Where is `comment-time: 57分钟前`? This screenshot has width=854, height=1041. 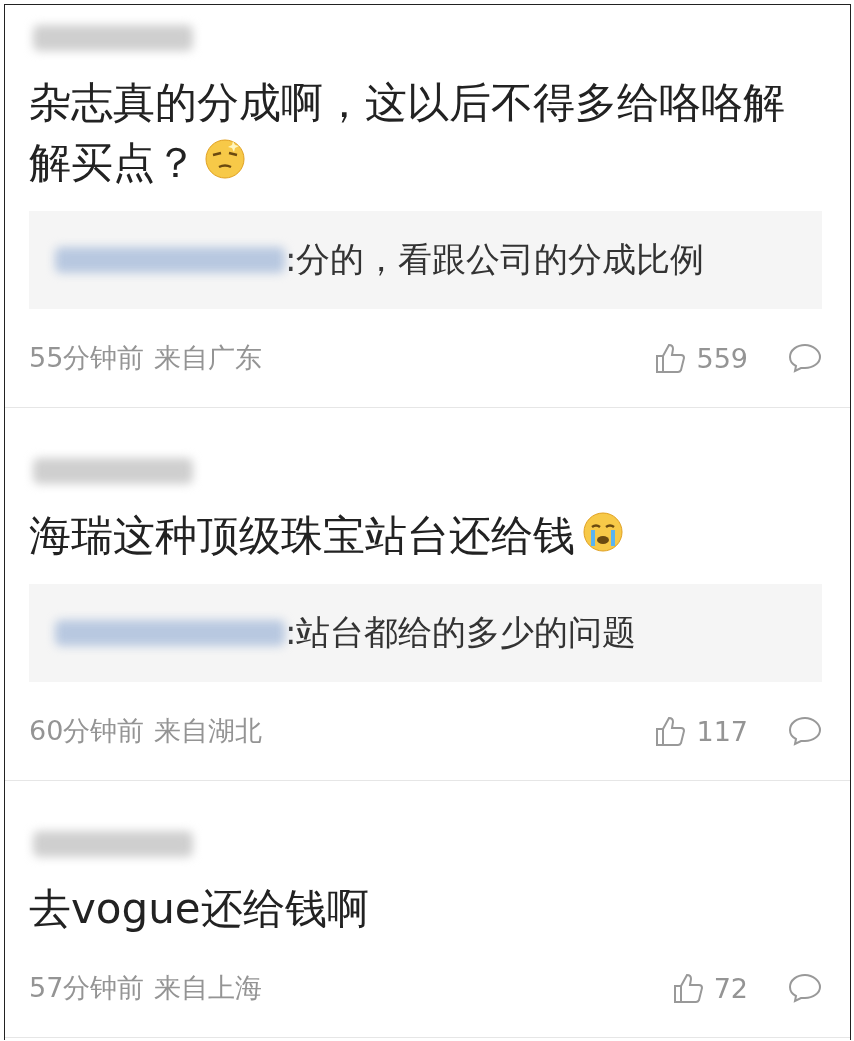
comment-time: 57分钟前 is located at coordinates (87, 988).